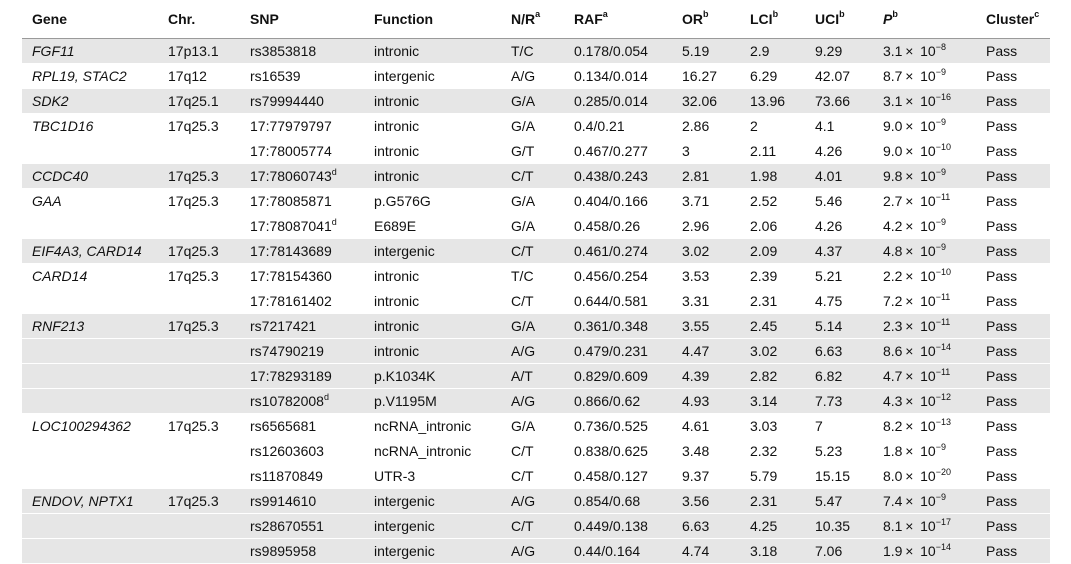  I want to click on p-exponent: −13, so click(943, 422).